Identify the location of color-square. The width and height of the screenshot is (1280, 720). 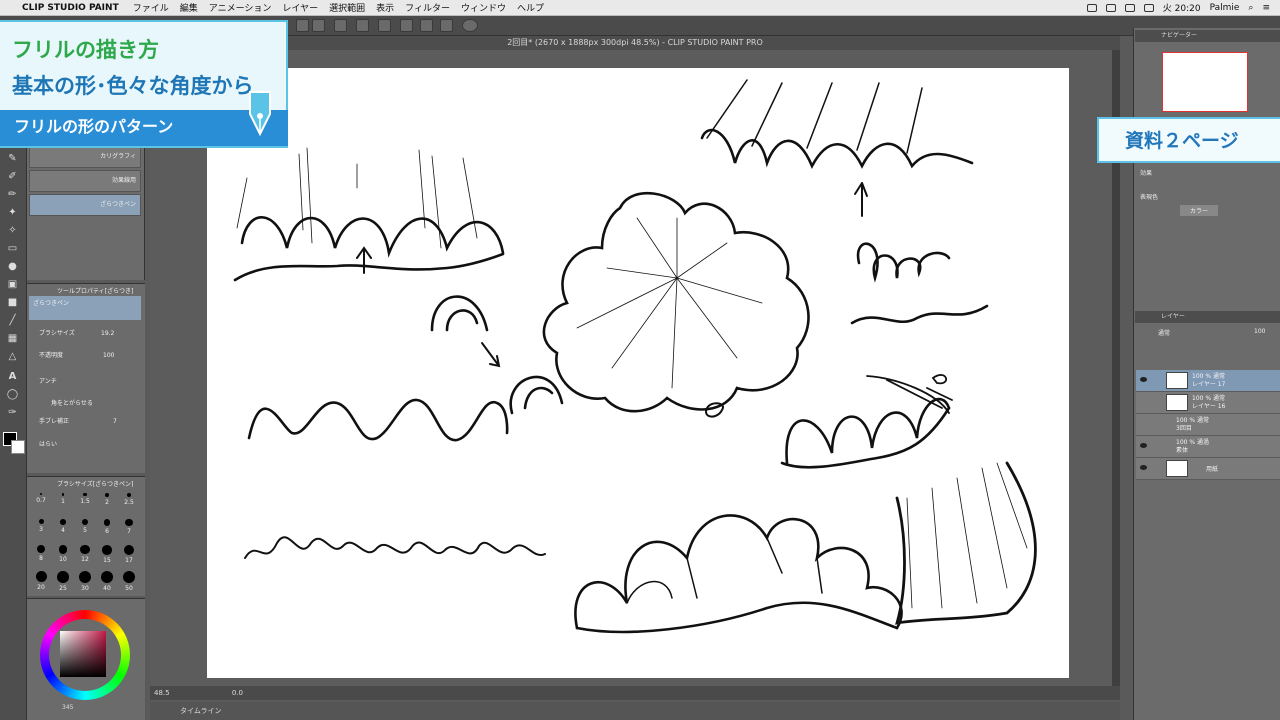
(83, 654).